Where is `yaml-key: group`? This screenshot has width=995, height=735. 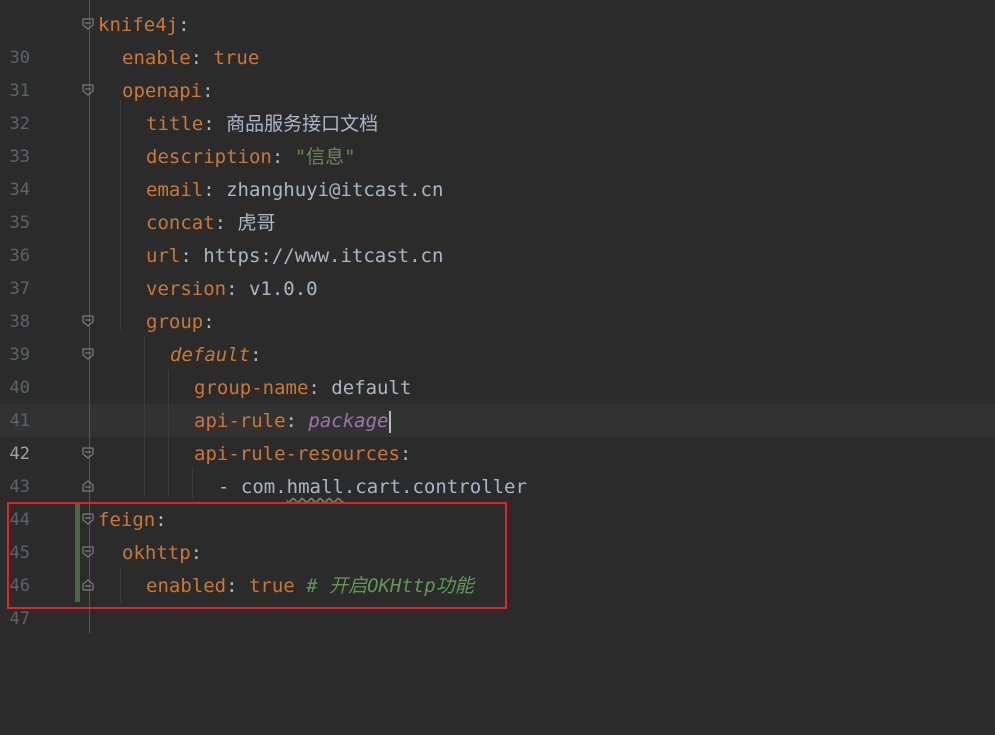 yaml-key: group is located at coordinates (175, 322).